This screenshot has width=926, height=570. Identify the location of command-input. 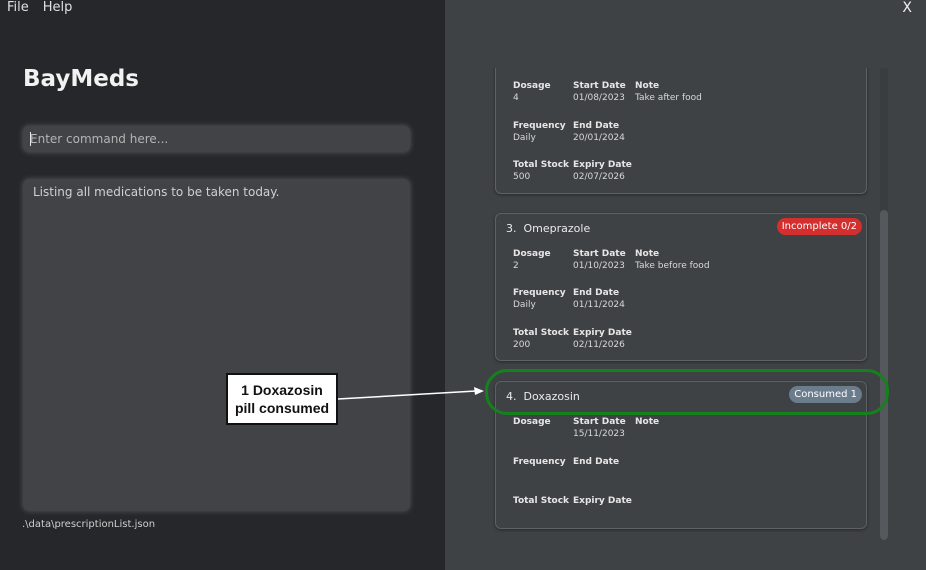
(216, 139).